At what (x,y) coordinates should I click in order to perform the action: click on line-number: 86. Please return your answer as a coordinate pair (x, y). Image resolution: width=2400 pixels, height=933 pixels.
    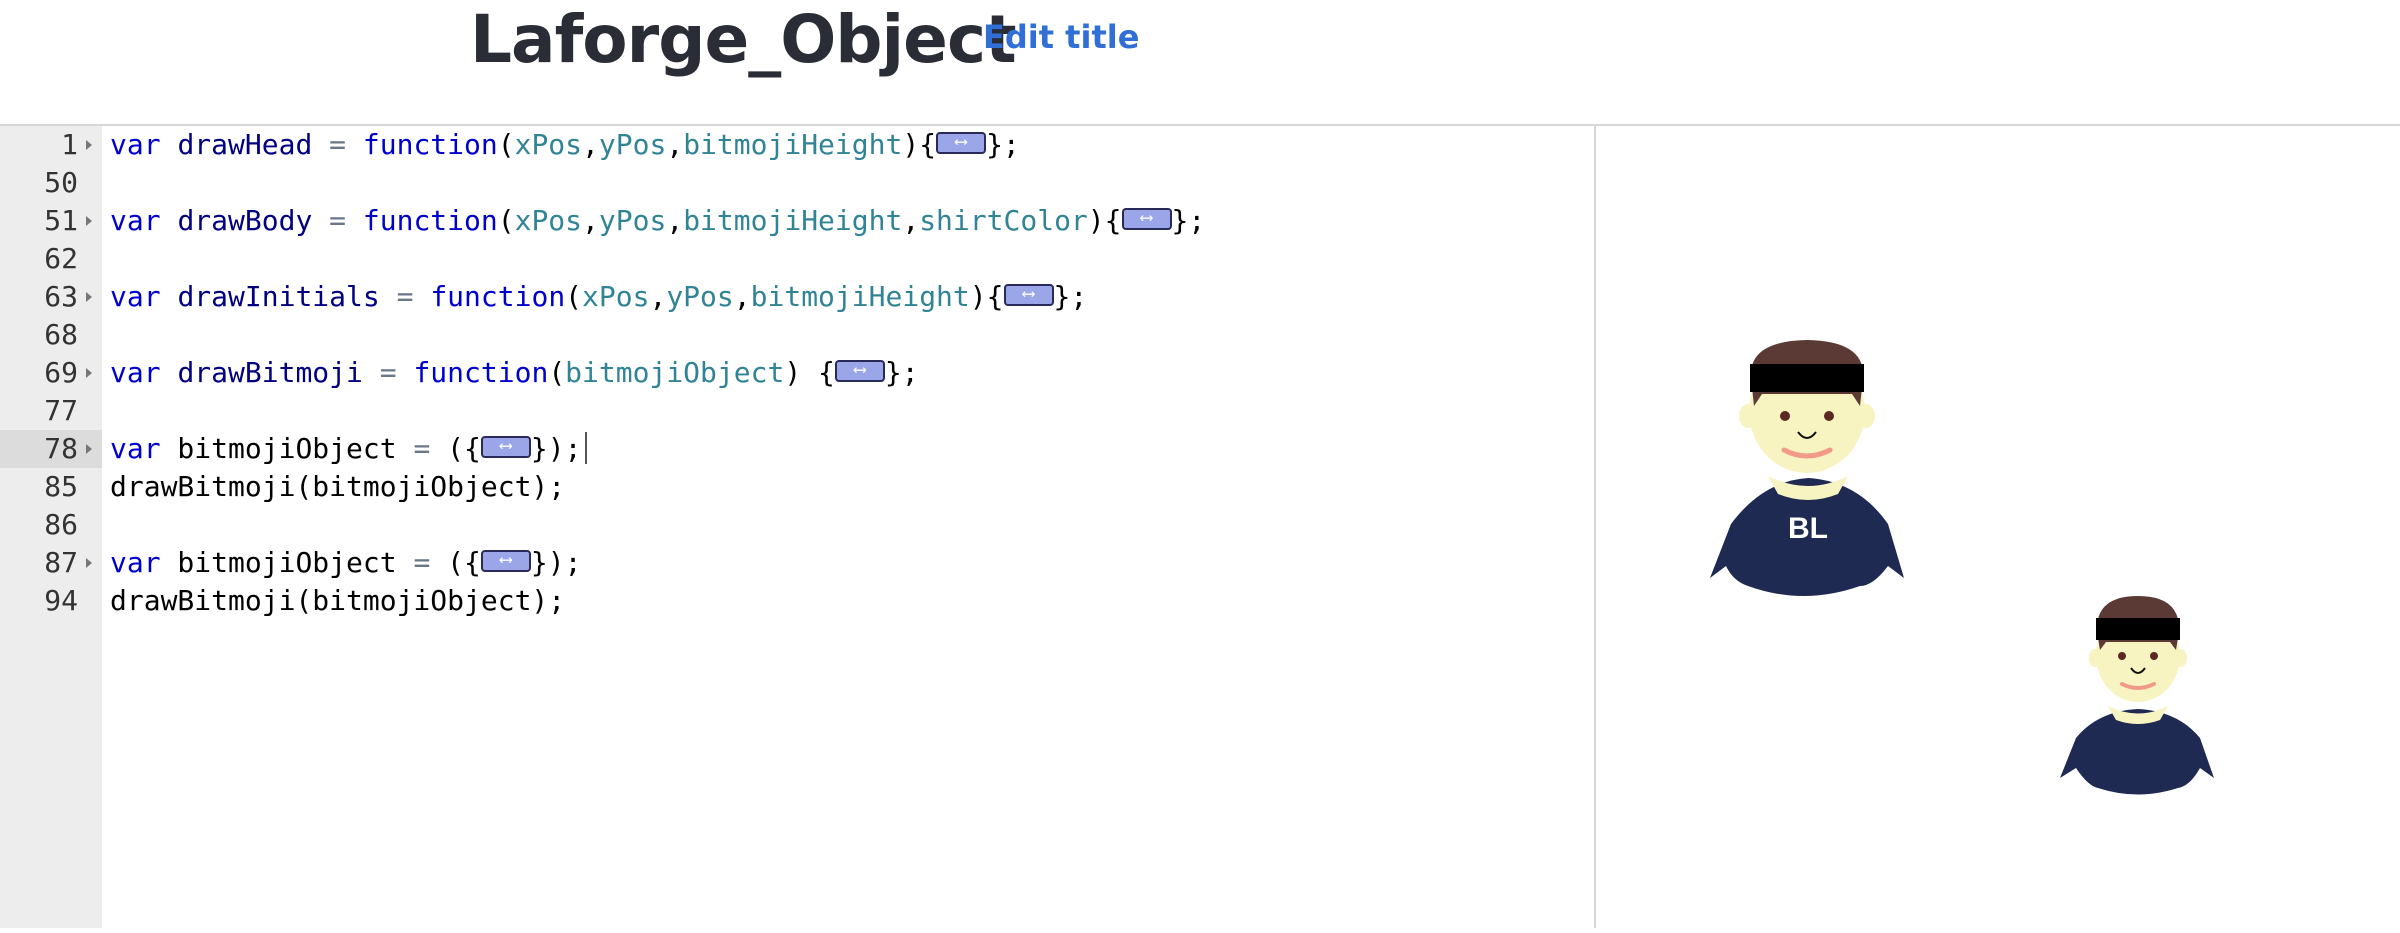
    Looking at the image, I should click on (61, 524).